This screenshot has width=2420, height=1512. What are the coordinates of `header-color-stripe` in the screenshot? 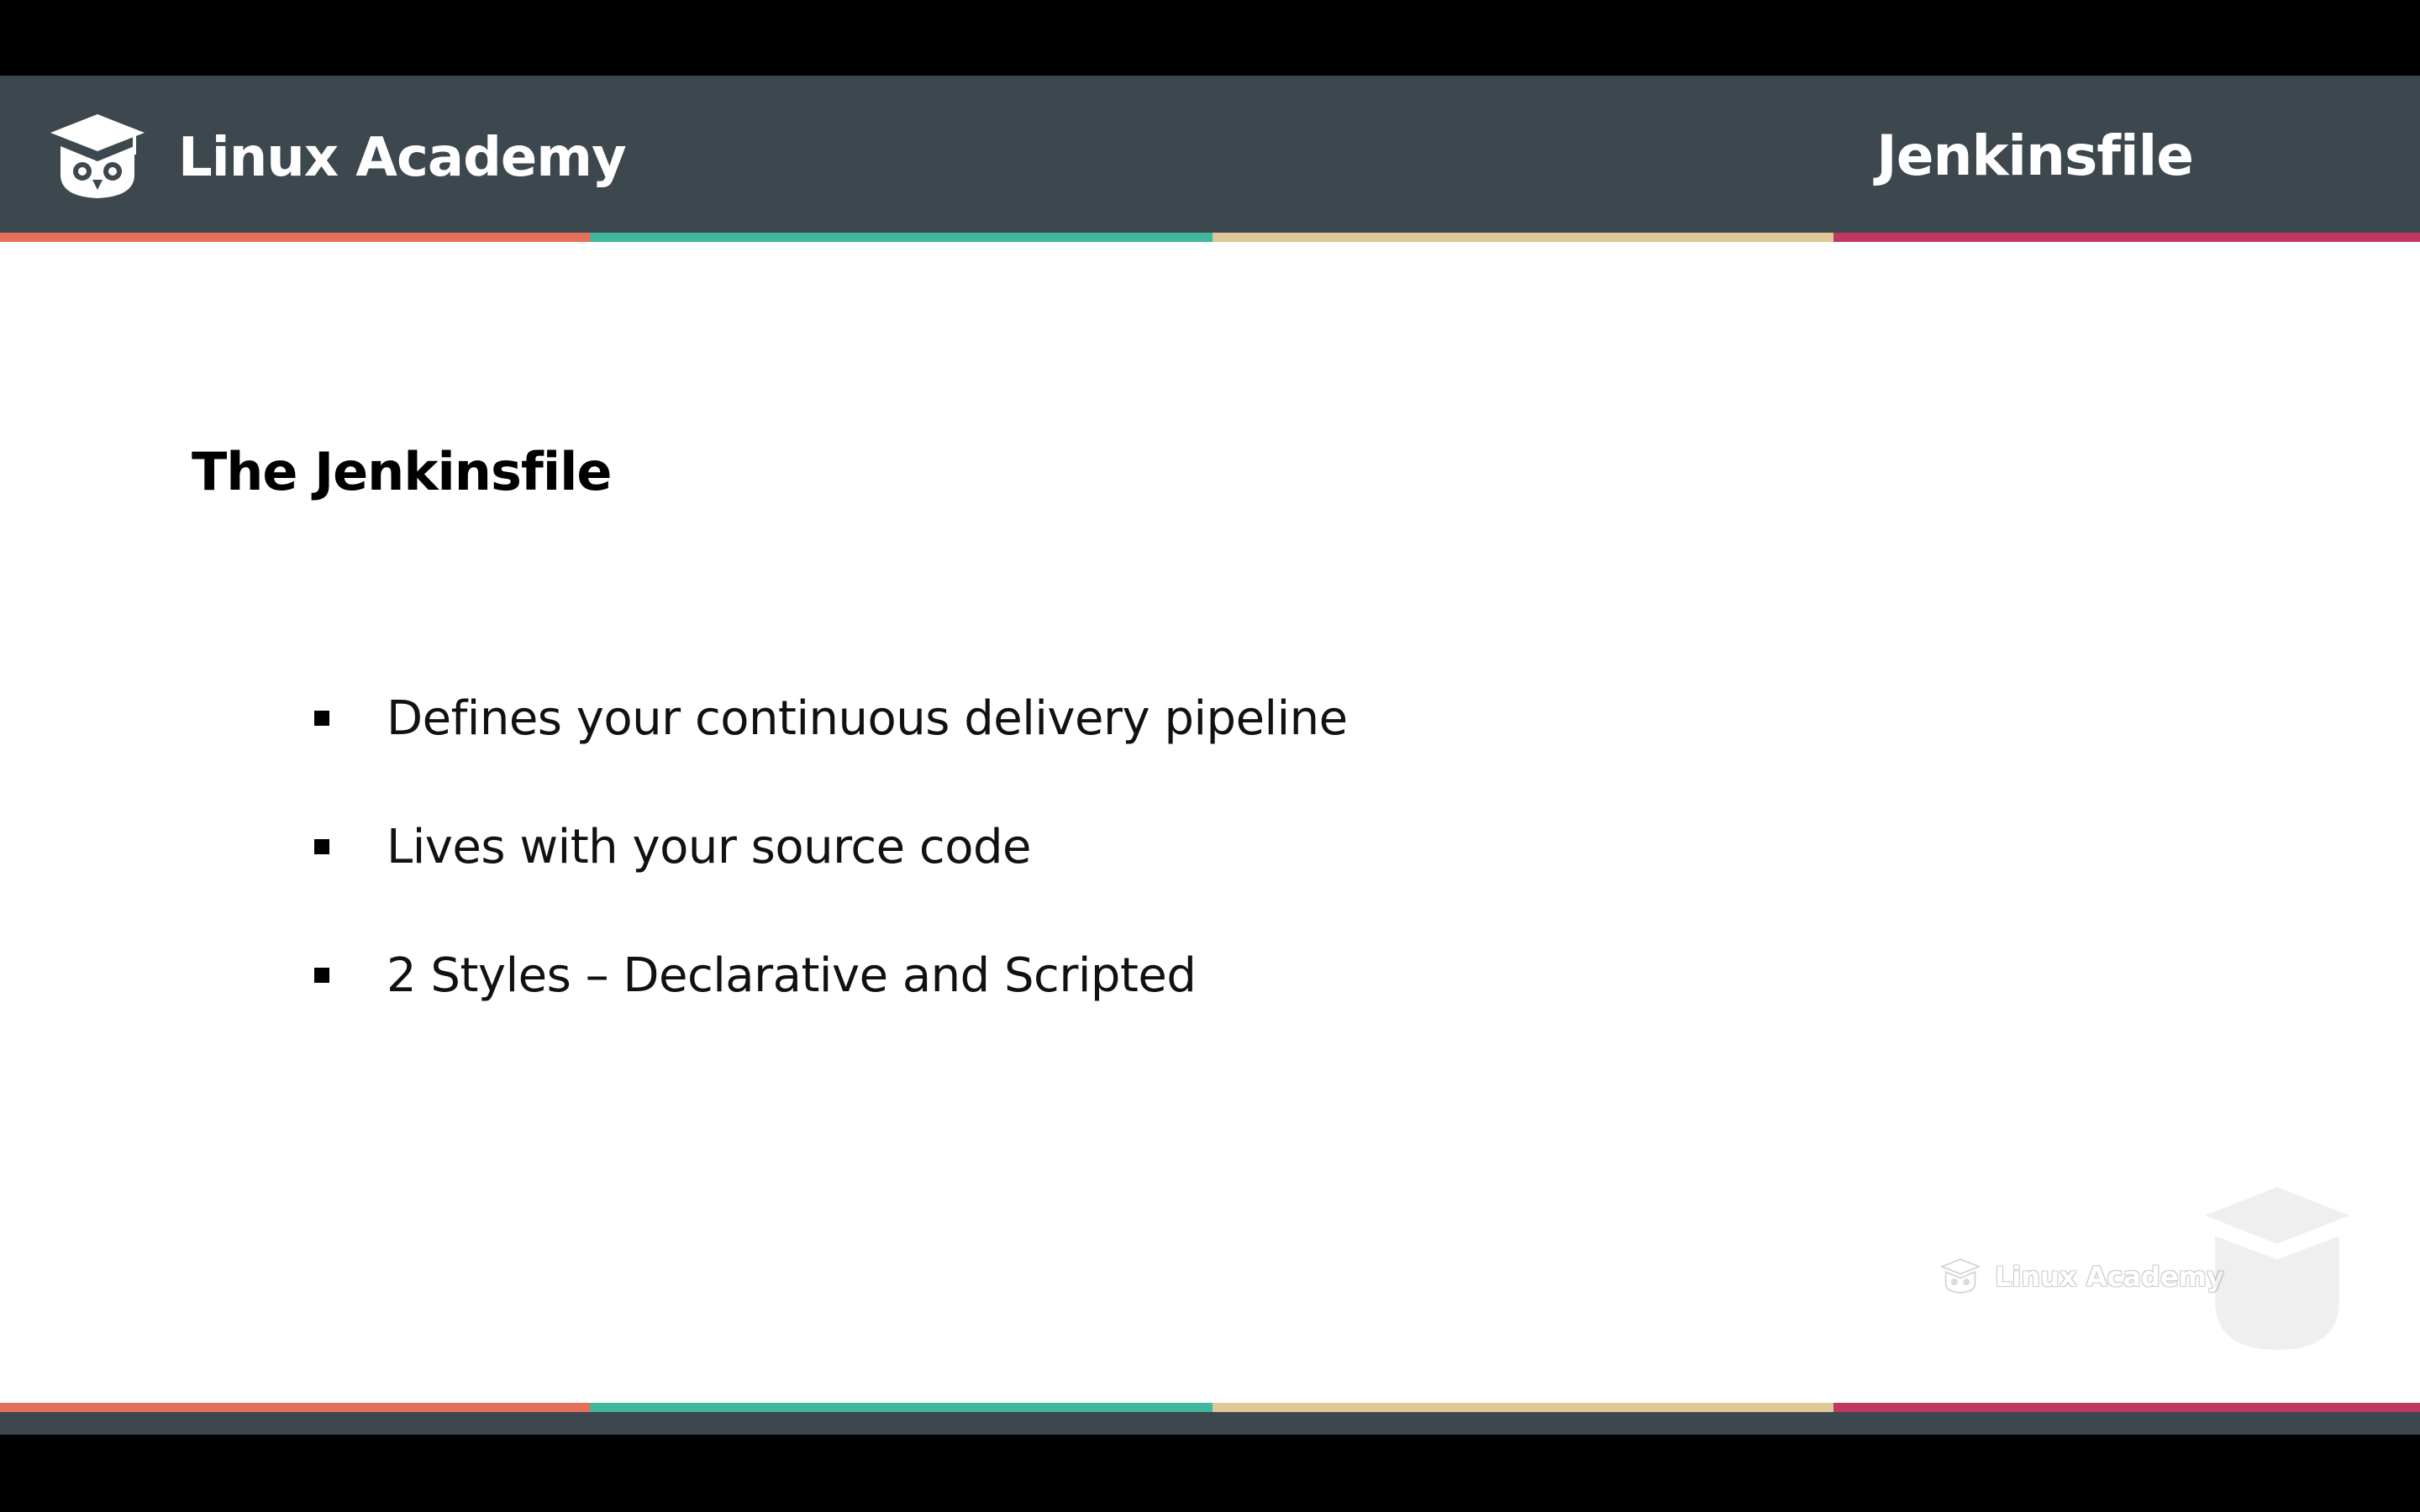 It's located at (1210, 237).